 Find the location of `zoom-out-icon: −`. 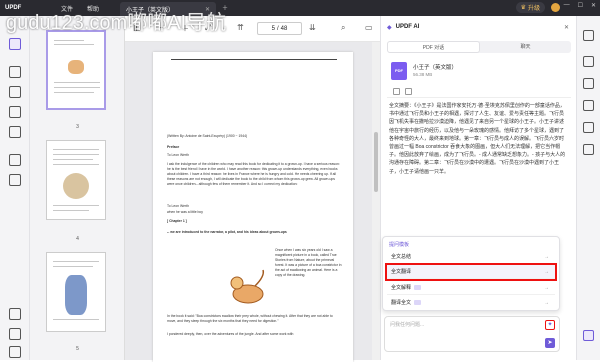

zoom-out-icon: − is located at coordinates (161, 27).